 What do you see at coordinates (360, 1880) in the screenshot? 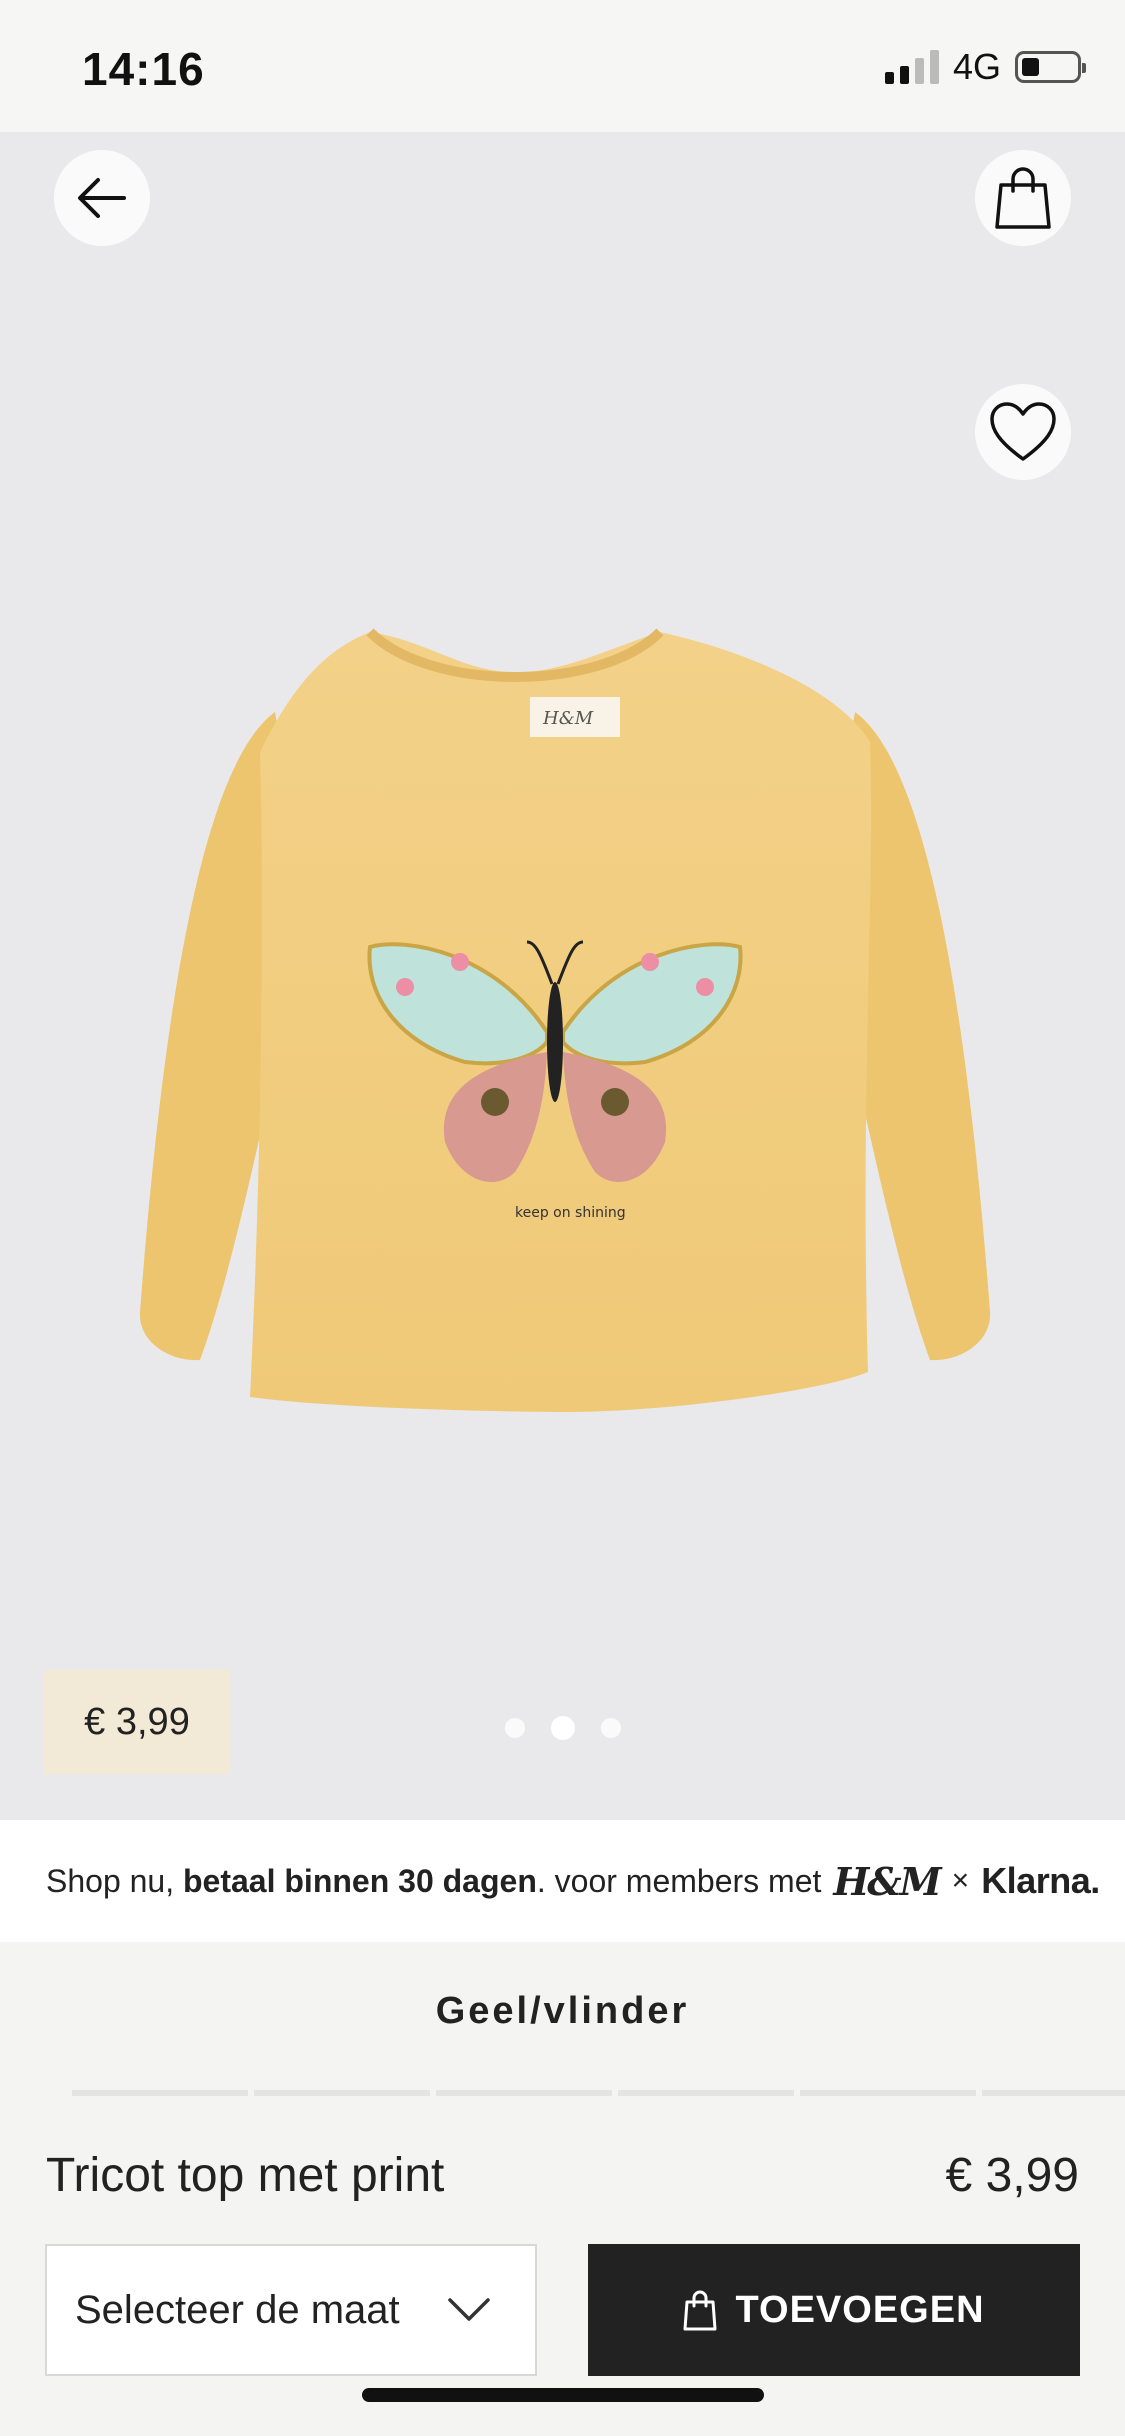
I see `promo-bold: betaal binnen 30 dagen` at bounding box center [360, 1880].